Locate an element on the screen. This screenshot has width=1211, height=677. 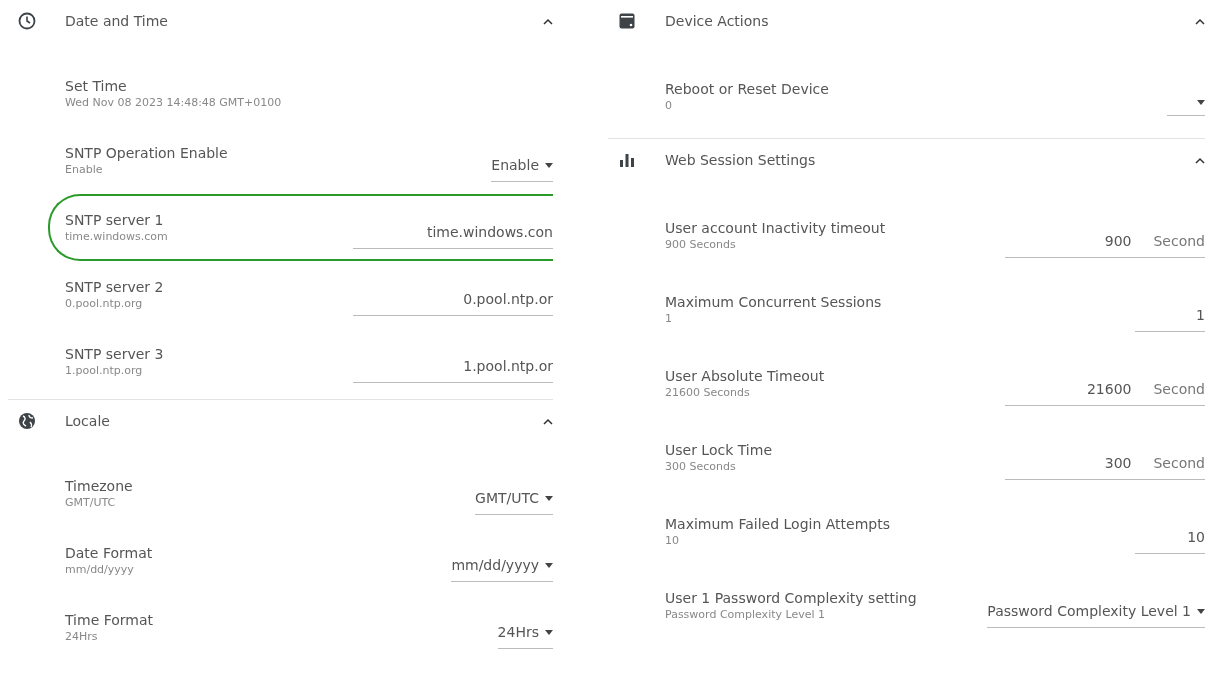
globe-icon is located at coordinates (27, 421).